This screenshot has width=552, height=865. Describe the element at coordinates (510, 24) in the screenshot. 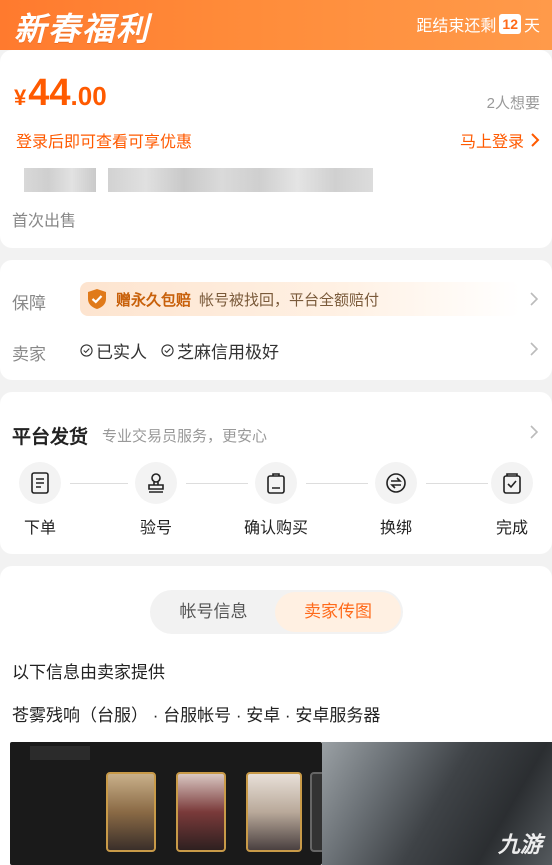

I see `countdown-days: 12` at that location.